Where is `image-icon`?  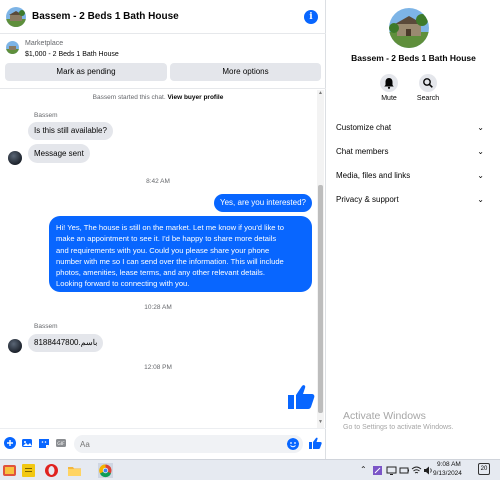 image-icon is located at coordinates (27, 443).